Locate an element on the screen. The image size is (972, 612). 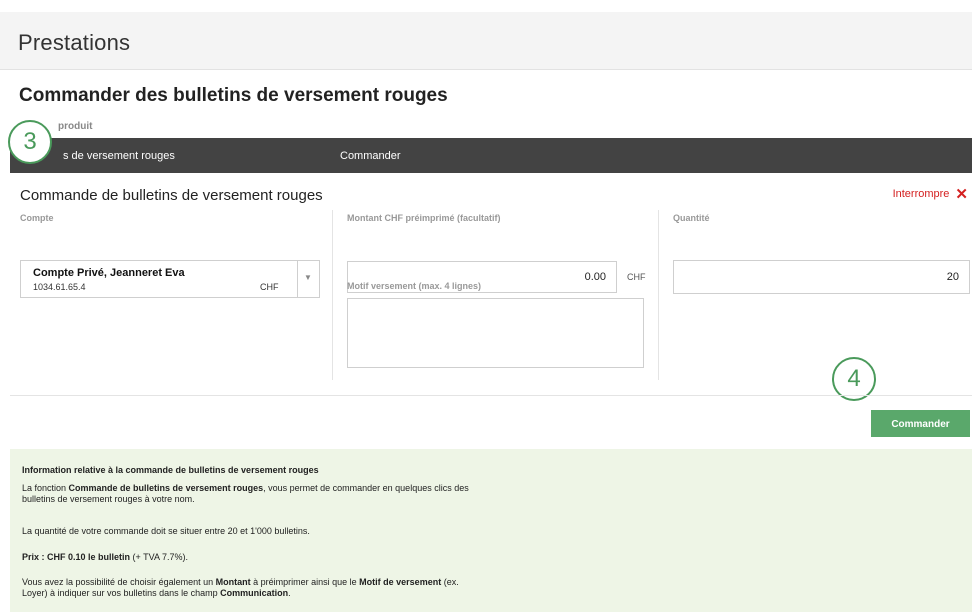
app-title: Prestations is located at coordinates (74, 42).